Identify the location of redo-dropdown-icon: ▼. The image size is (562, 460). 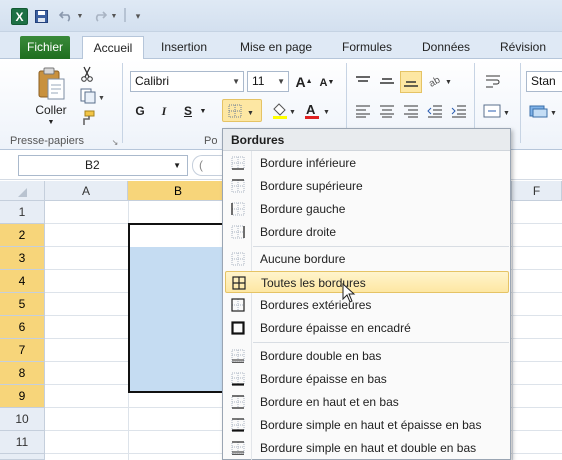
(114, 16).